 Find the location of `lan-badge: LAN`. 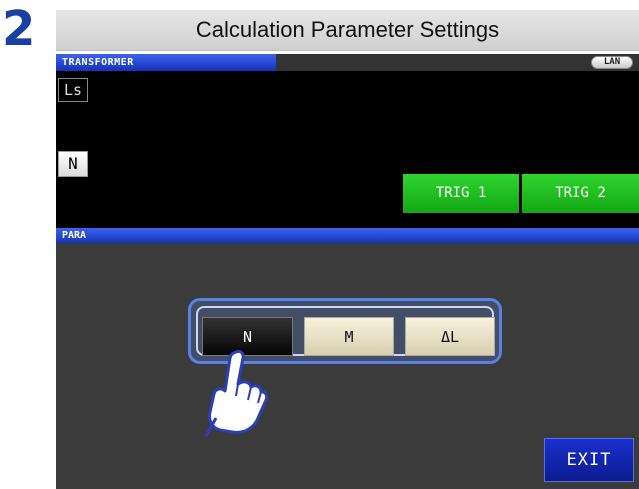

lan-badge: LAN is located at coordinates (612, 62).